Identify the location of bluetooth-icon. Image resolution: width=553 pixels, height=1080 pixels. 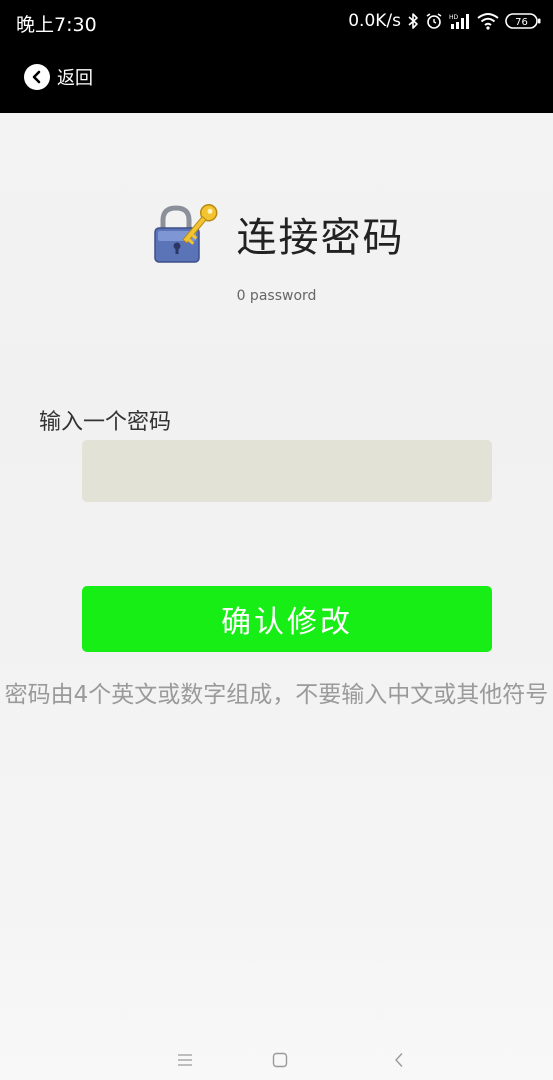
(413, 21).